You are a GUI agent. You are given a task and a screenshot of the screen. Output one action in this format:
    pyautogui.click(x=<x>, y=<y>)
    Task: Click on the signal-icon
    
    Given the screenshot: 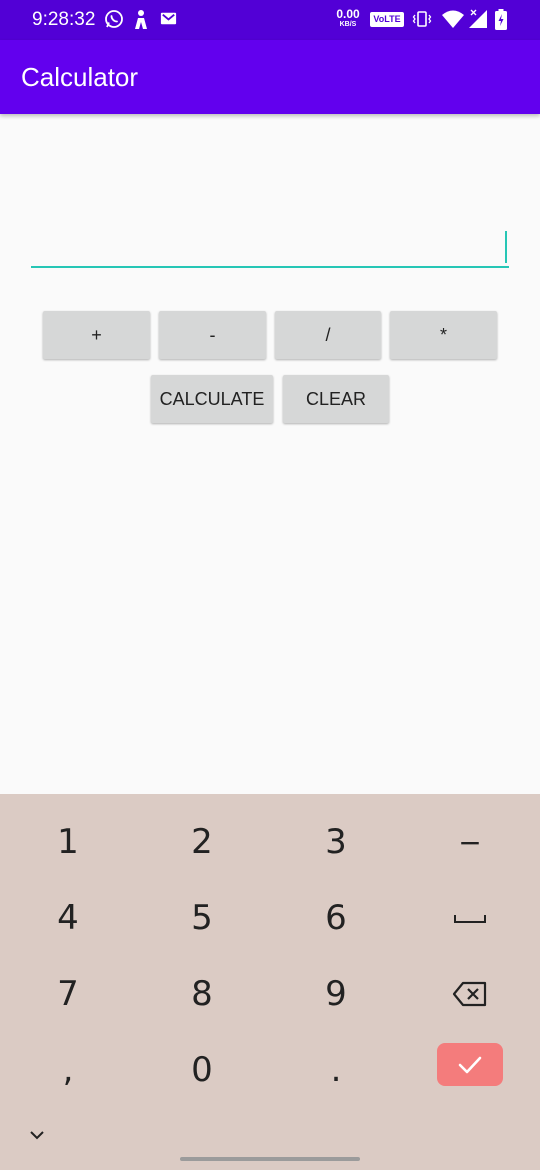 What is the action you would take?
    pyautogui.click(x=478, y=21)
    